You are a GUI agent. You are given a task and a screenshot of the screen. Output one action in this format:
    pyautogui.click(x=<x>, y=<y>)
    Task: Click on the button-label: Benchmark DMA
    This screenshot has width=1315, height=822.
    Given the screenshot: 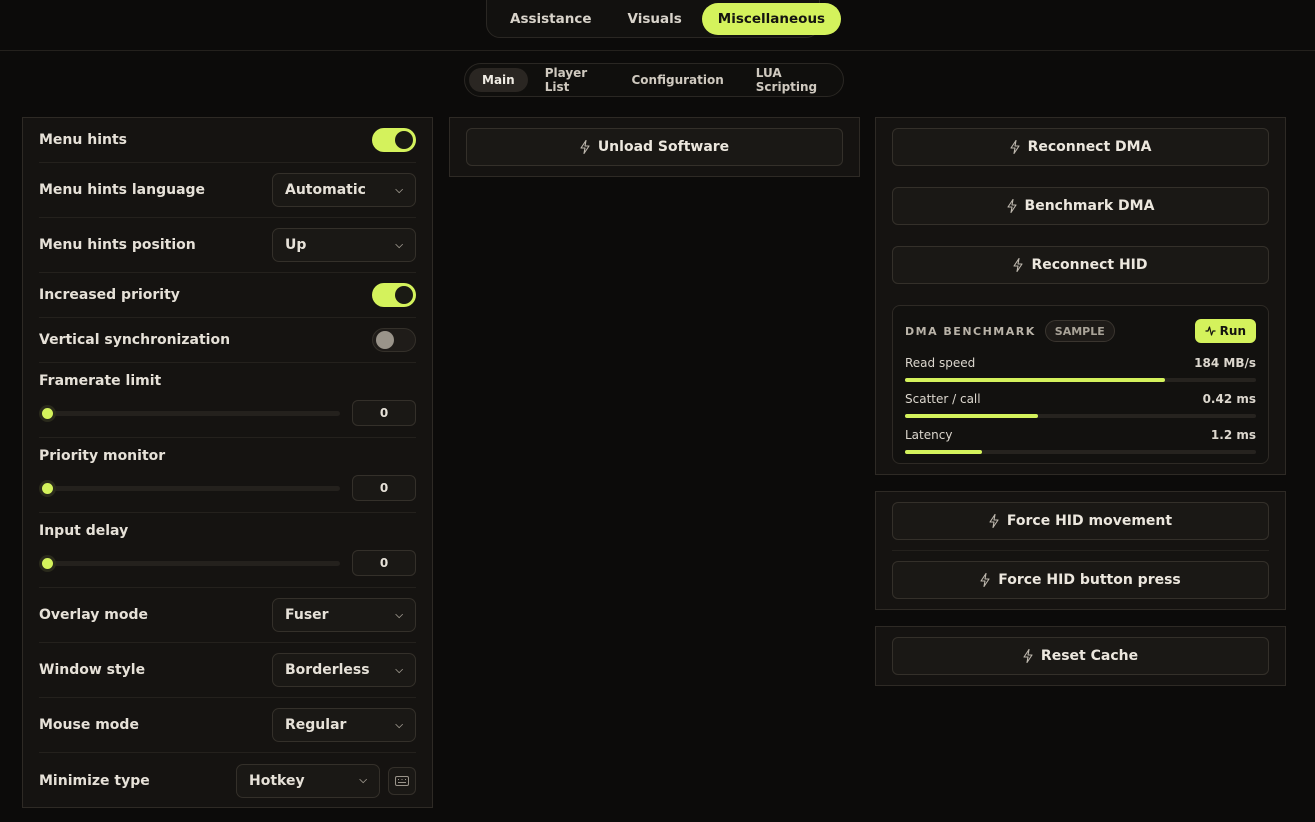 What is the action you would take?
    pyautogui.click(x=1089, y=206)
    